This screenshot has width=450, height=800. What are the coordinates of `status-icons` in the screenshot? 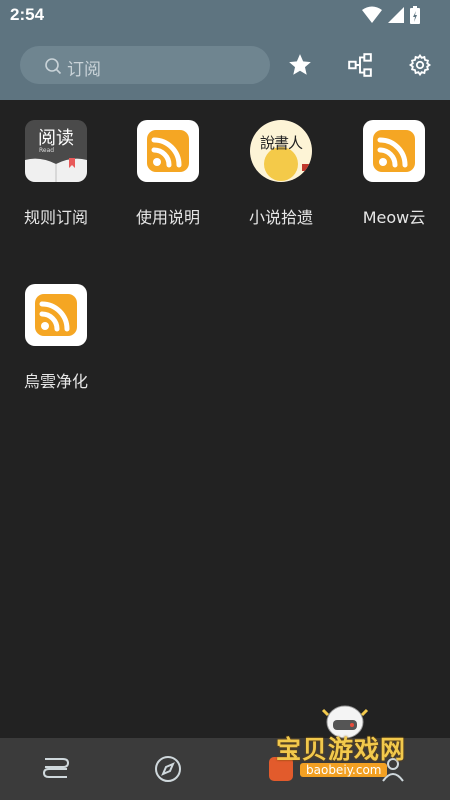 It's located at (391, 15).